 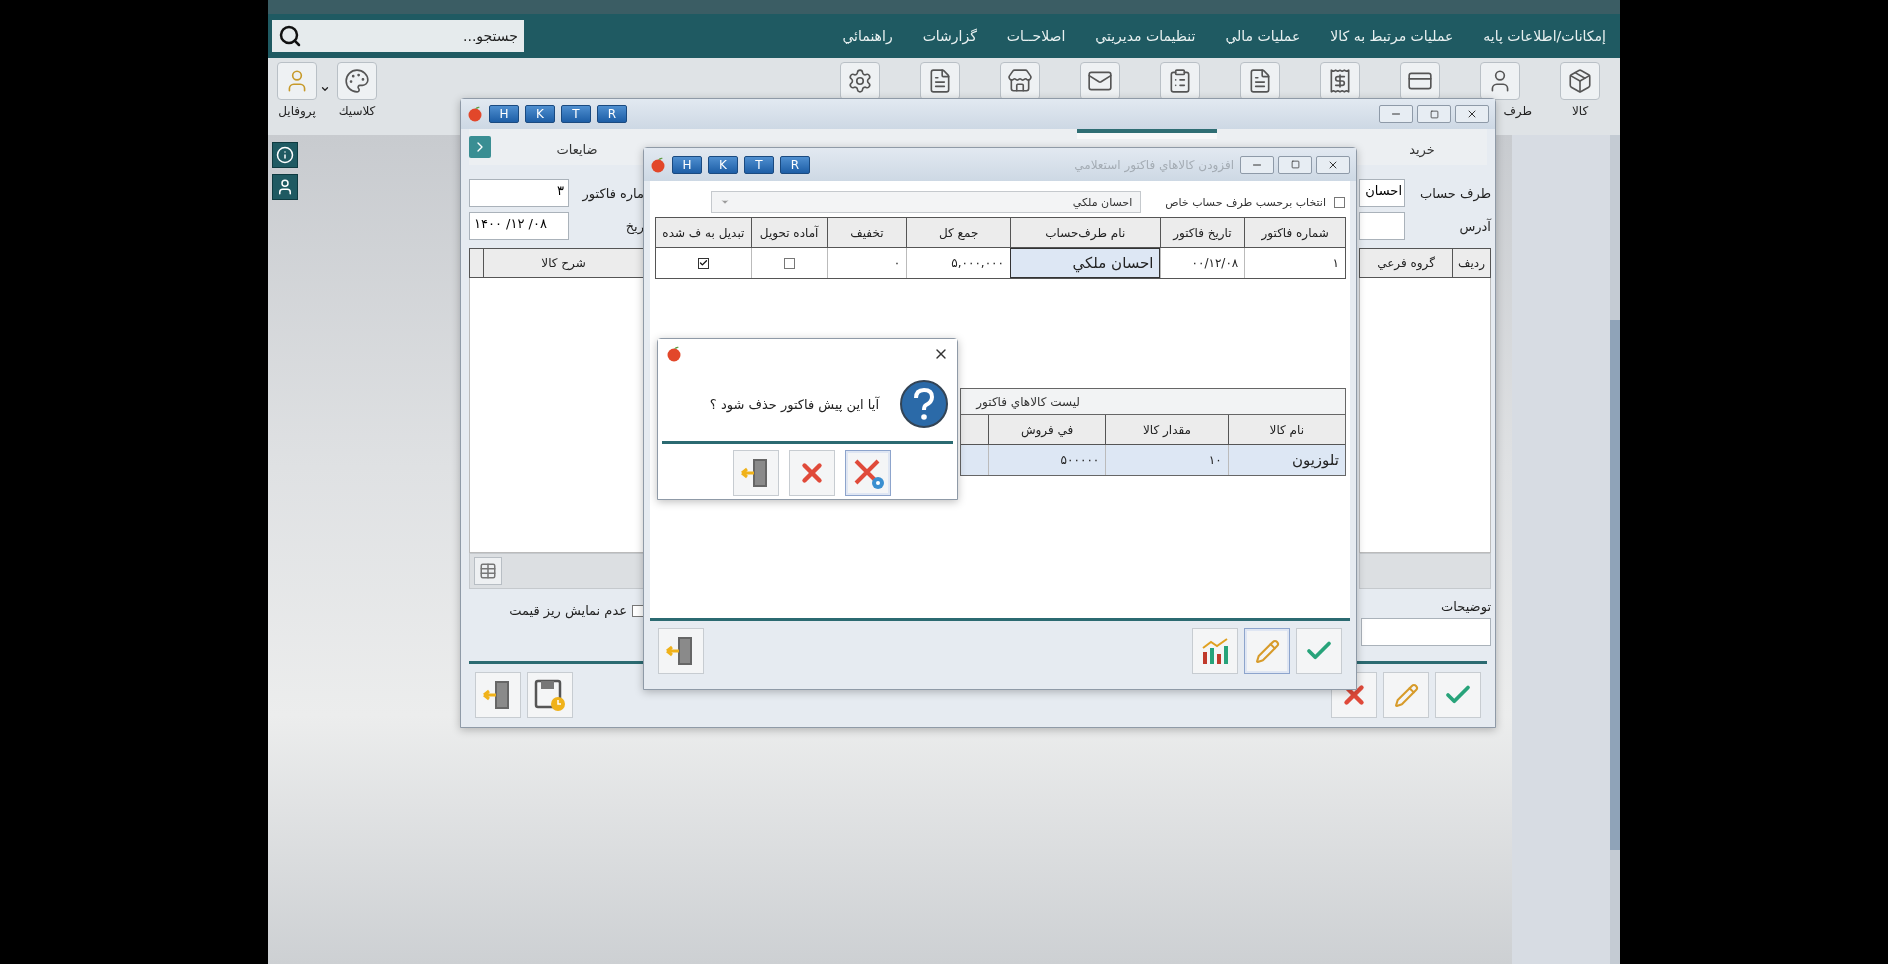 What do you see at coordinates (1286, 460) in the screenshot?
I see `table-cell: تلوزيون` at bounding box center [1286, 460].